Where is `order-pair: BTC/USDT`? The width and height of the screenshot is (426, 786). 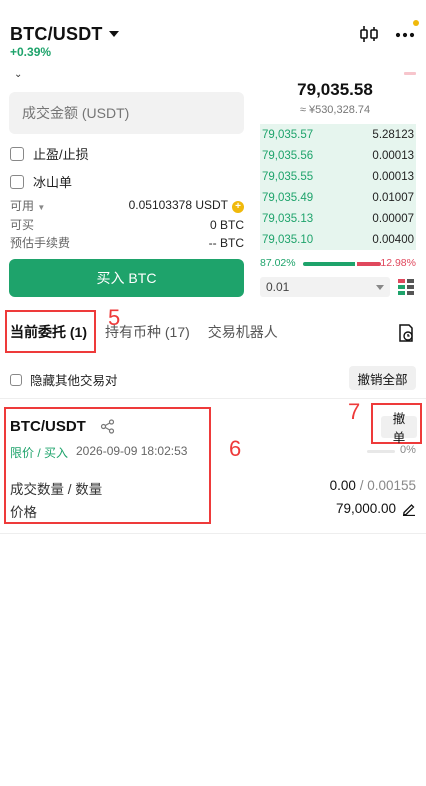
order-pair: BTC/USDT is located at coordinates (48, 426).